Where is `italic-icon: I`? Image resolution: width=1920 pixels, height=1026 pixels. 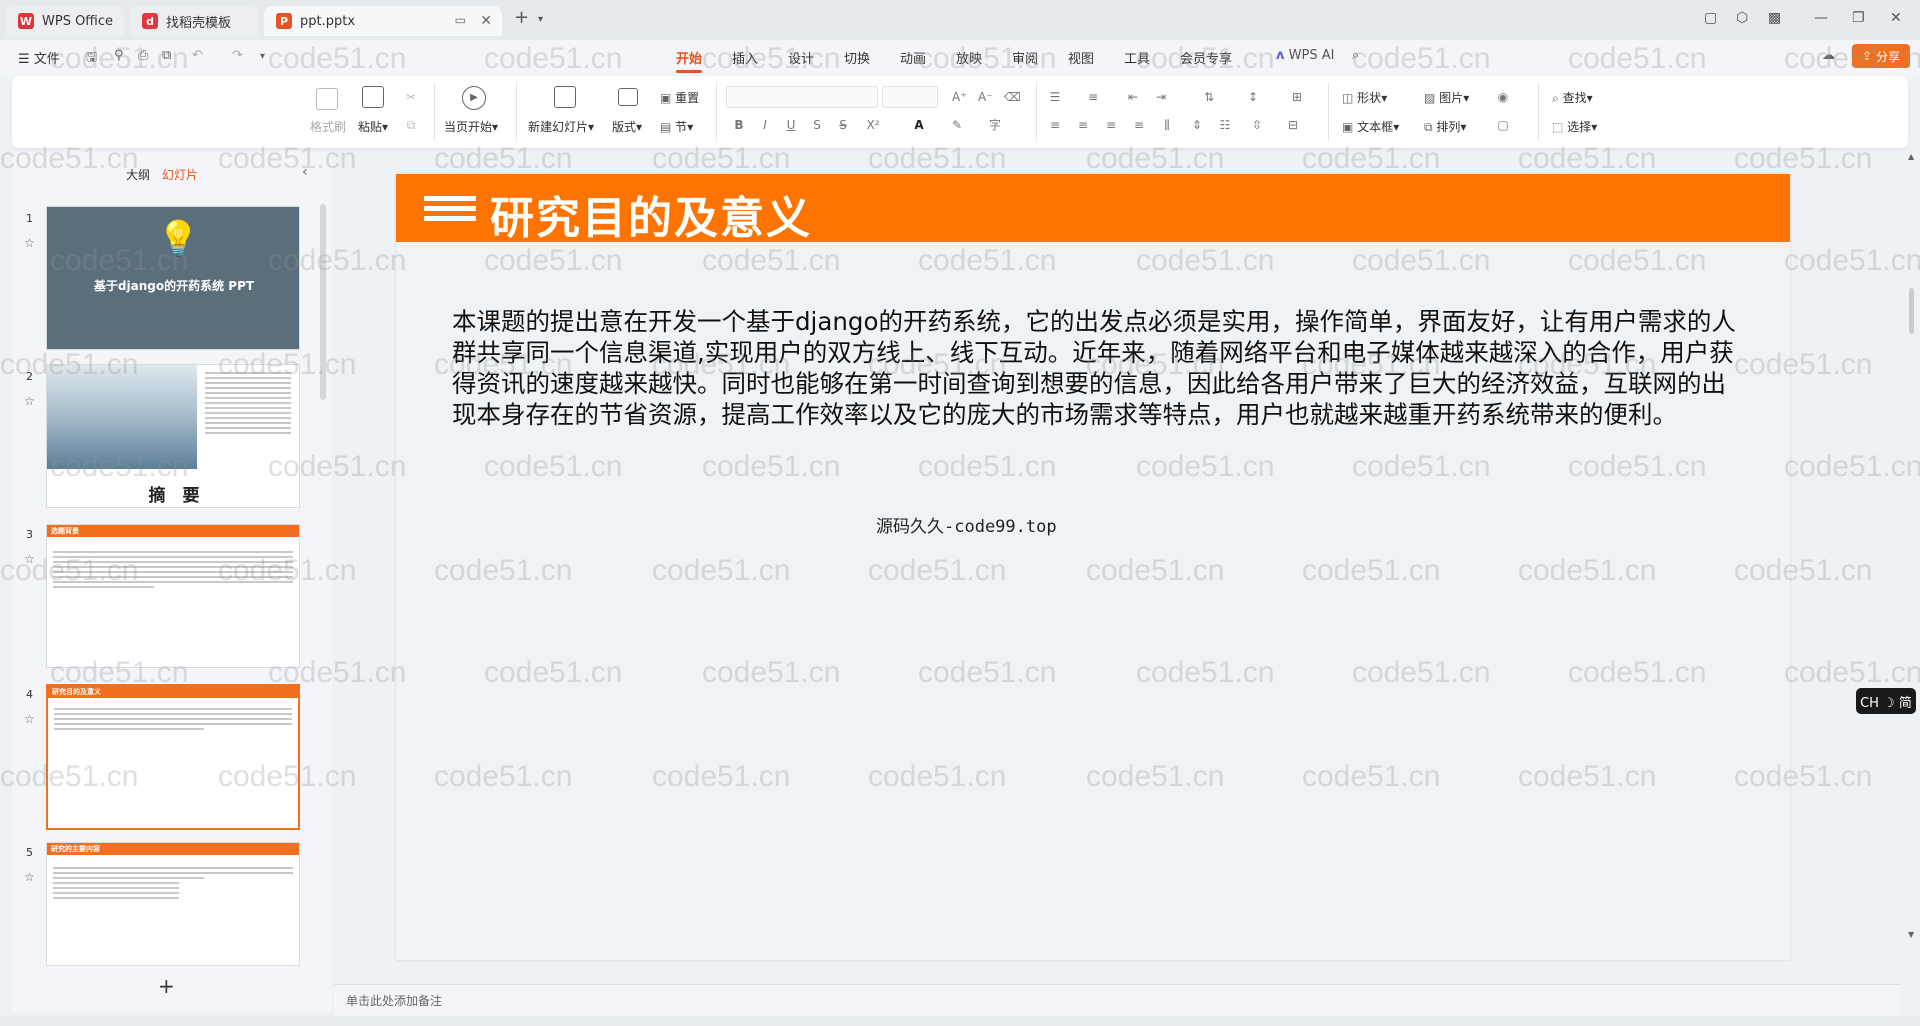 italic-icon: I is located at coordinates (765, 125).